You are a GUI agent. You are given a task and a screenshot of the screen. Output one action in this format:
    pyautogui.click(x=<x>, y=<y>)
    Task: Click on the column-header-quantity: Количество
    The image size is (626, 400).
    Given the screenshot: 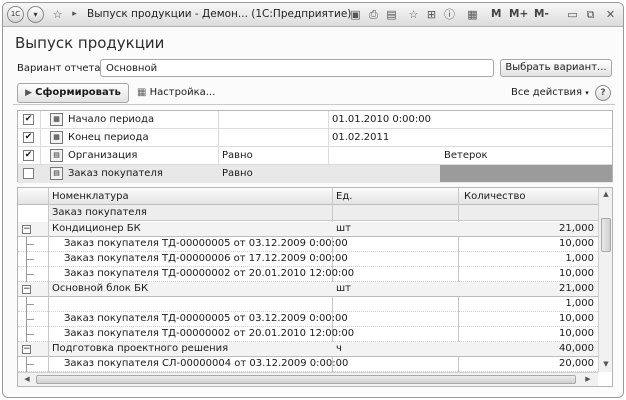 What is the action you would take?
    pyautogui.click(x=495, y=196)
    